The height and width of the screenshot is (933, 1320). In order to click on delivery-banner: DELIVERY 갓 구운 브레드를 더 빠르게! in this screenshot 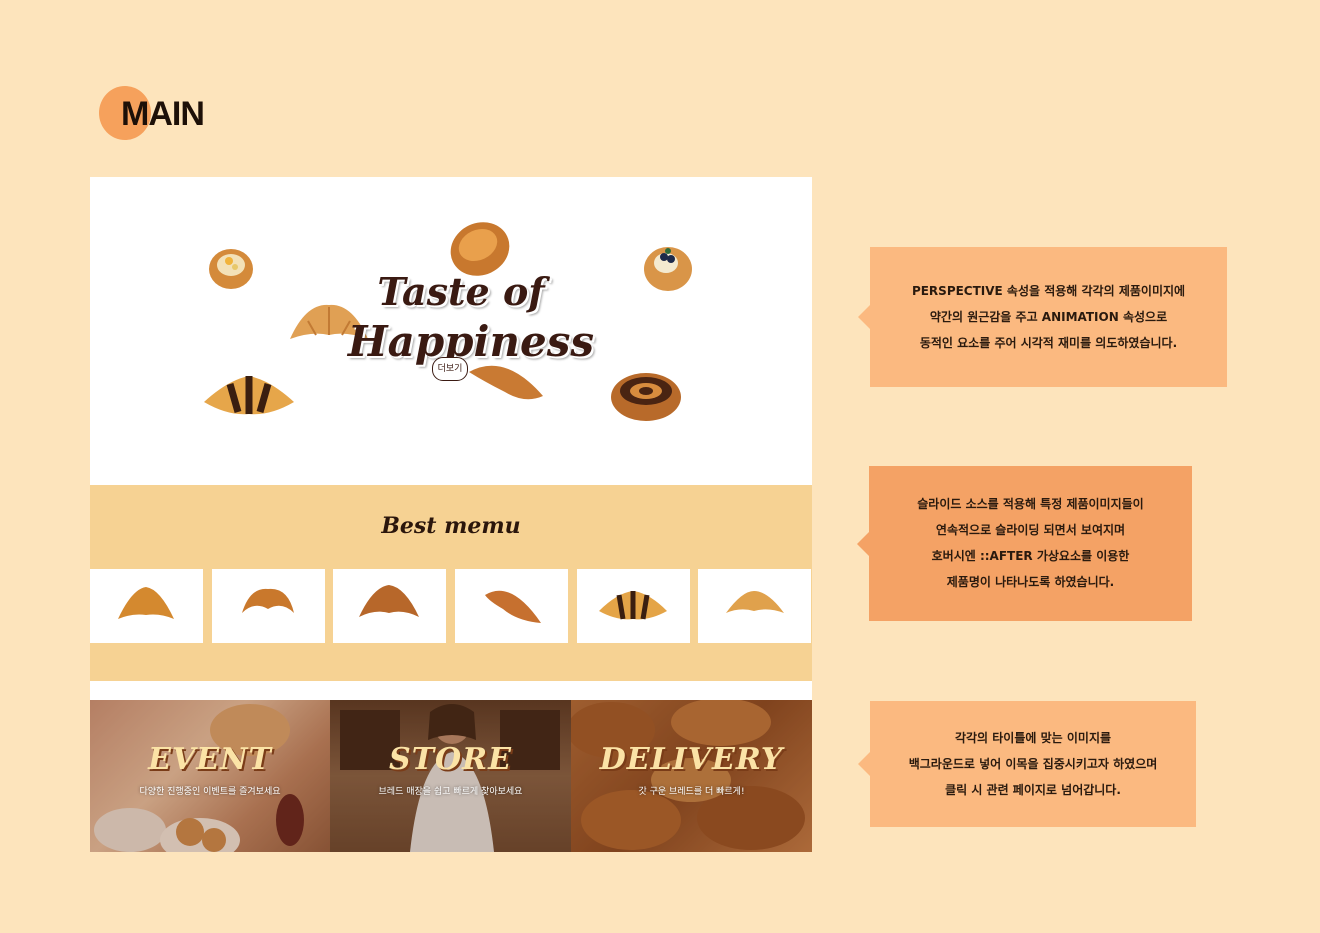, I will do `click(691, 776)`.